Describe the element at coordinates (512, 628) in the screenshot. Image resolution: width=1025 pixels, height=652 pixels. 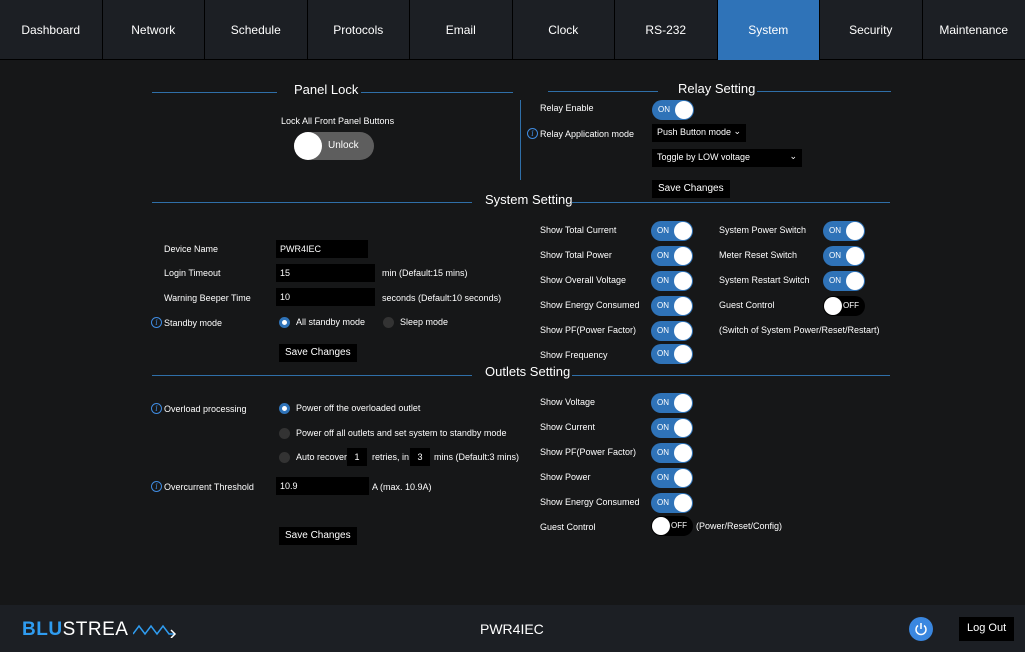
I see `footer-bar: BLUSTREA PWR4IEC Log Out` at that location.